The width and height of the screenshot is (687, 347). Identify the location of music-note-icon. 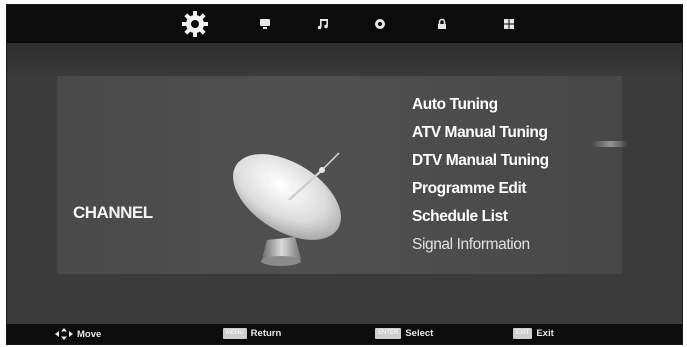
(323, 24).